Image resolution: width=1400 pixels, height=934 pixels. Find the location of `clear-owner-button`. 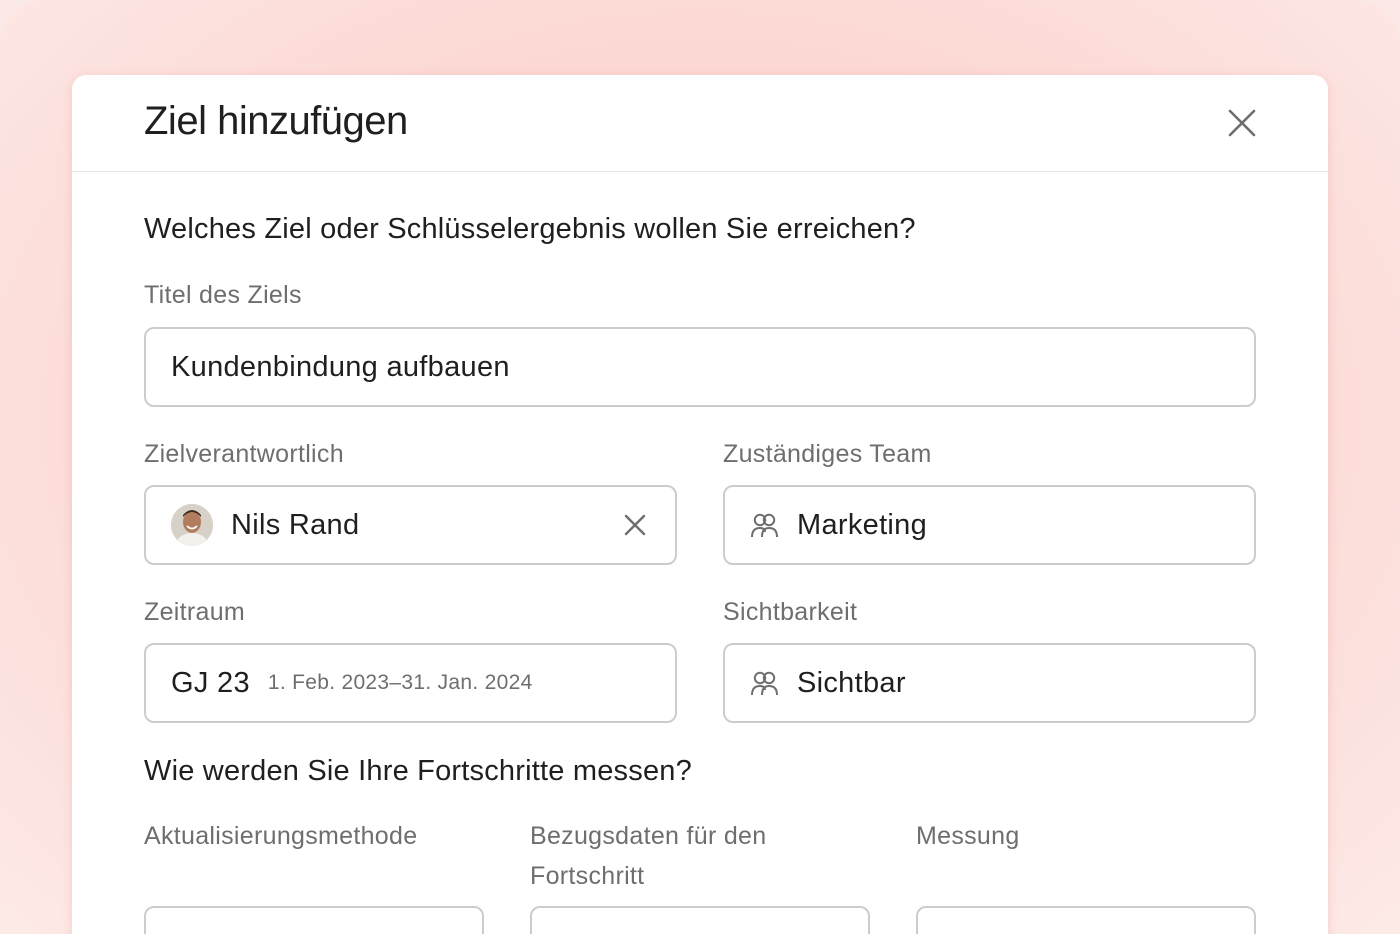

clear-owner-button is located at coordinates (635, 525).